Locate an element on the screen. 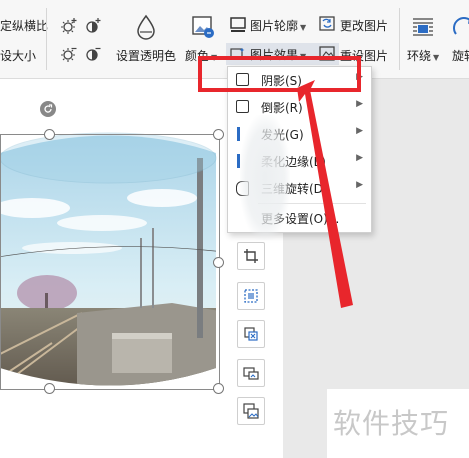 The height and width of the screenshot is (458, 469). outline-button: 图片轮廓 ▼ is located at coordinates (278, 25).